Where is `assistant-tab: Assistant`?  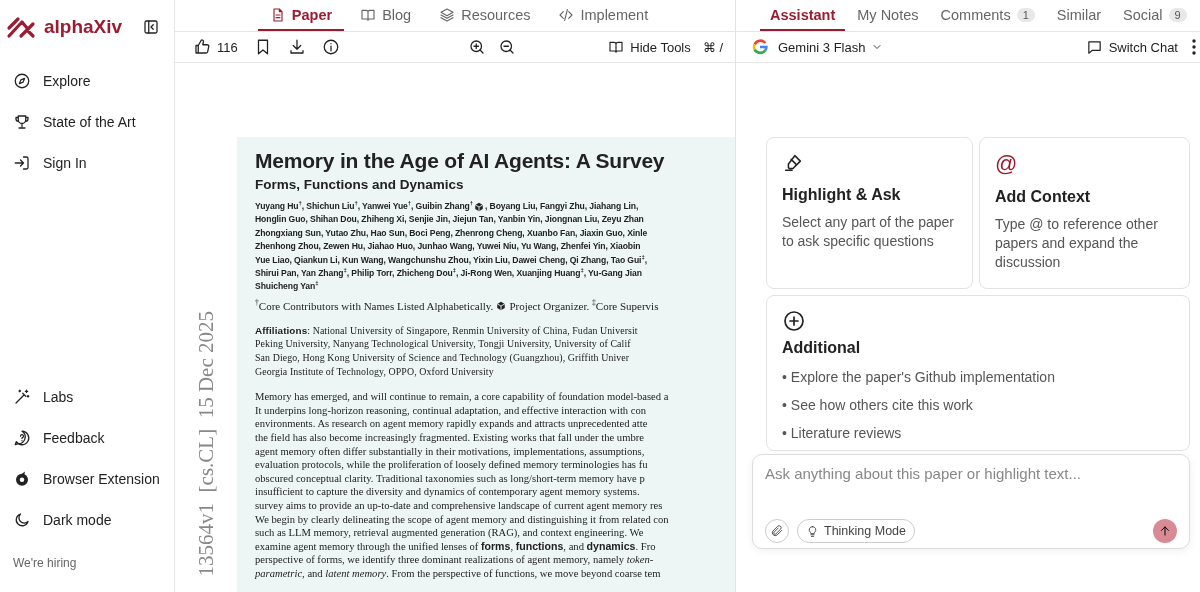 assistant-tab: Assistant is located at coordinates (803, 15).